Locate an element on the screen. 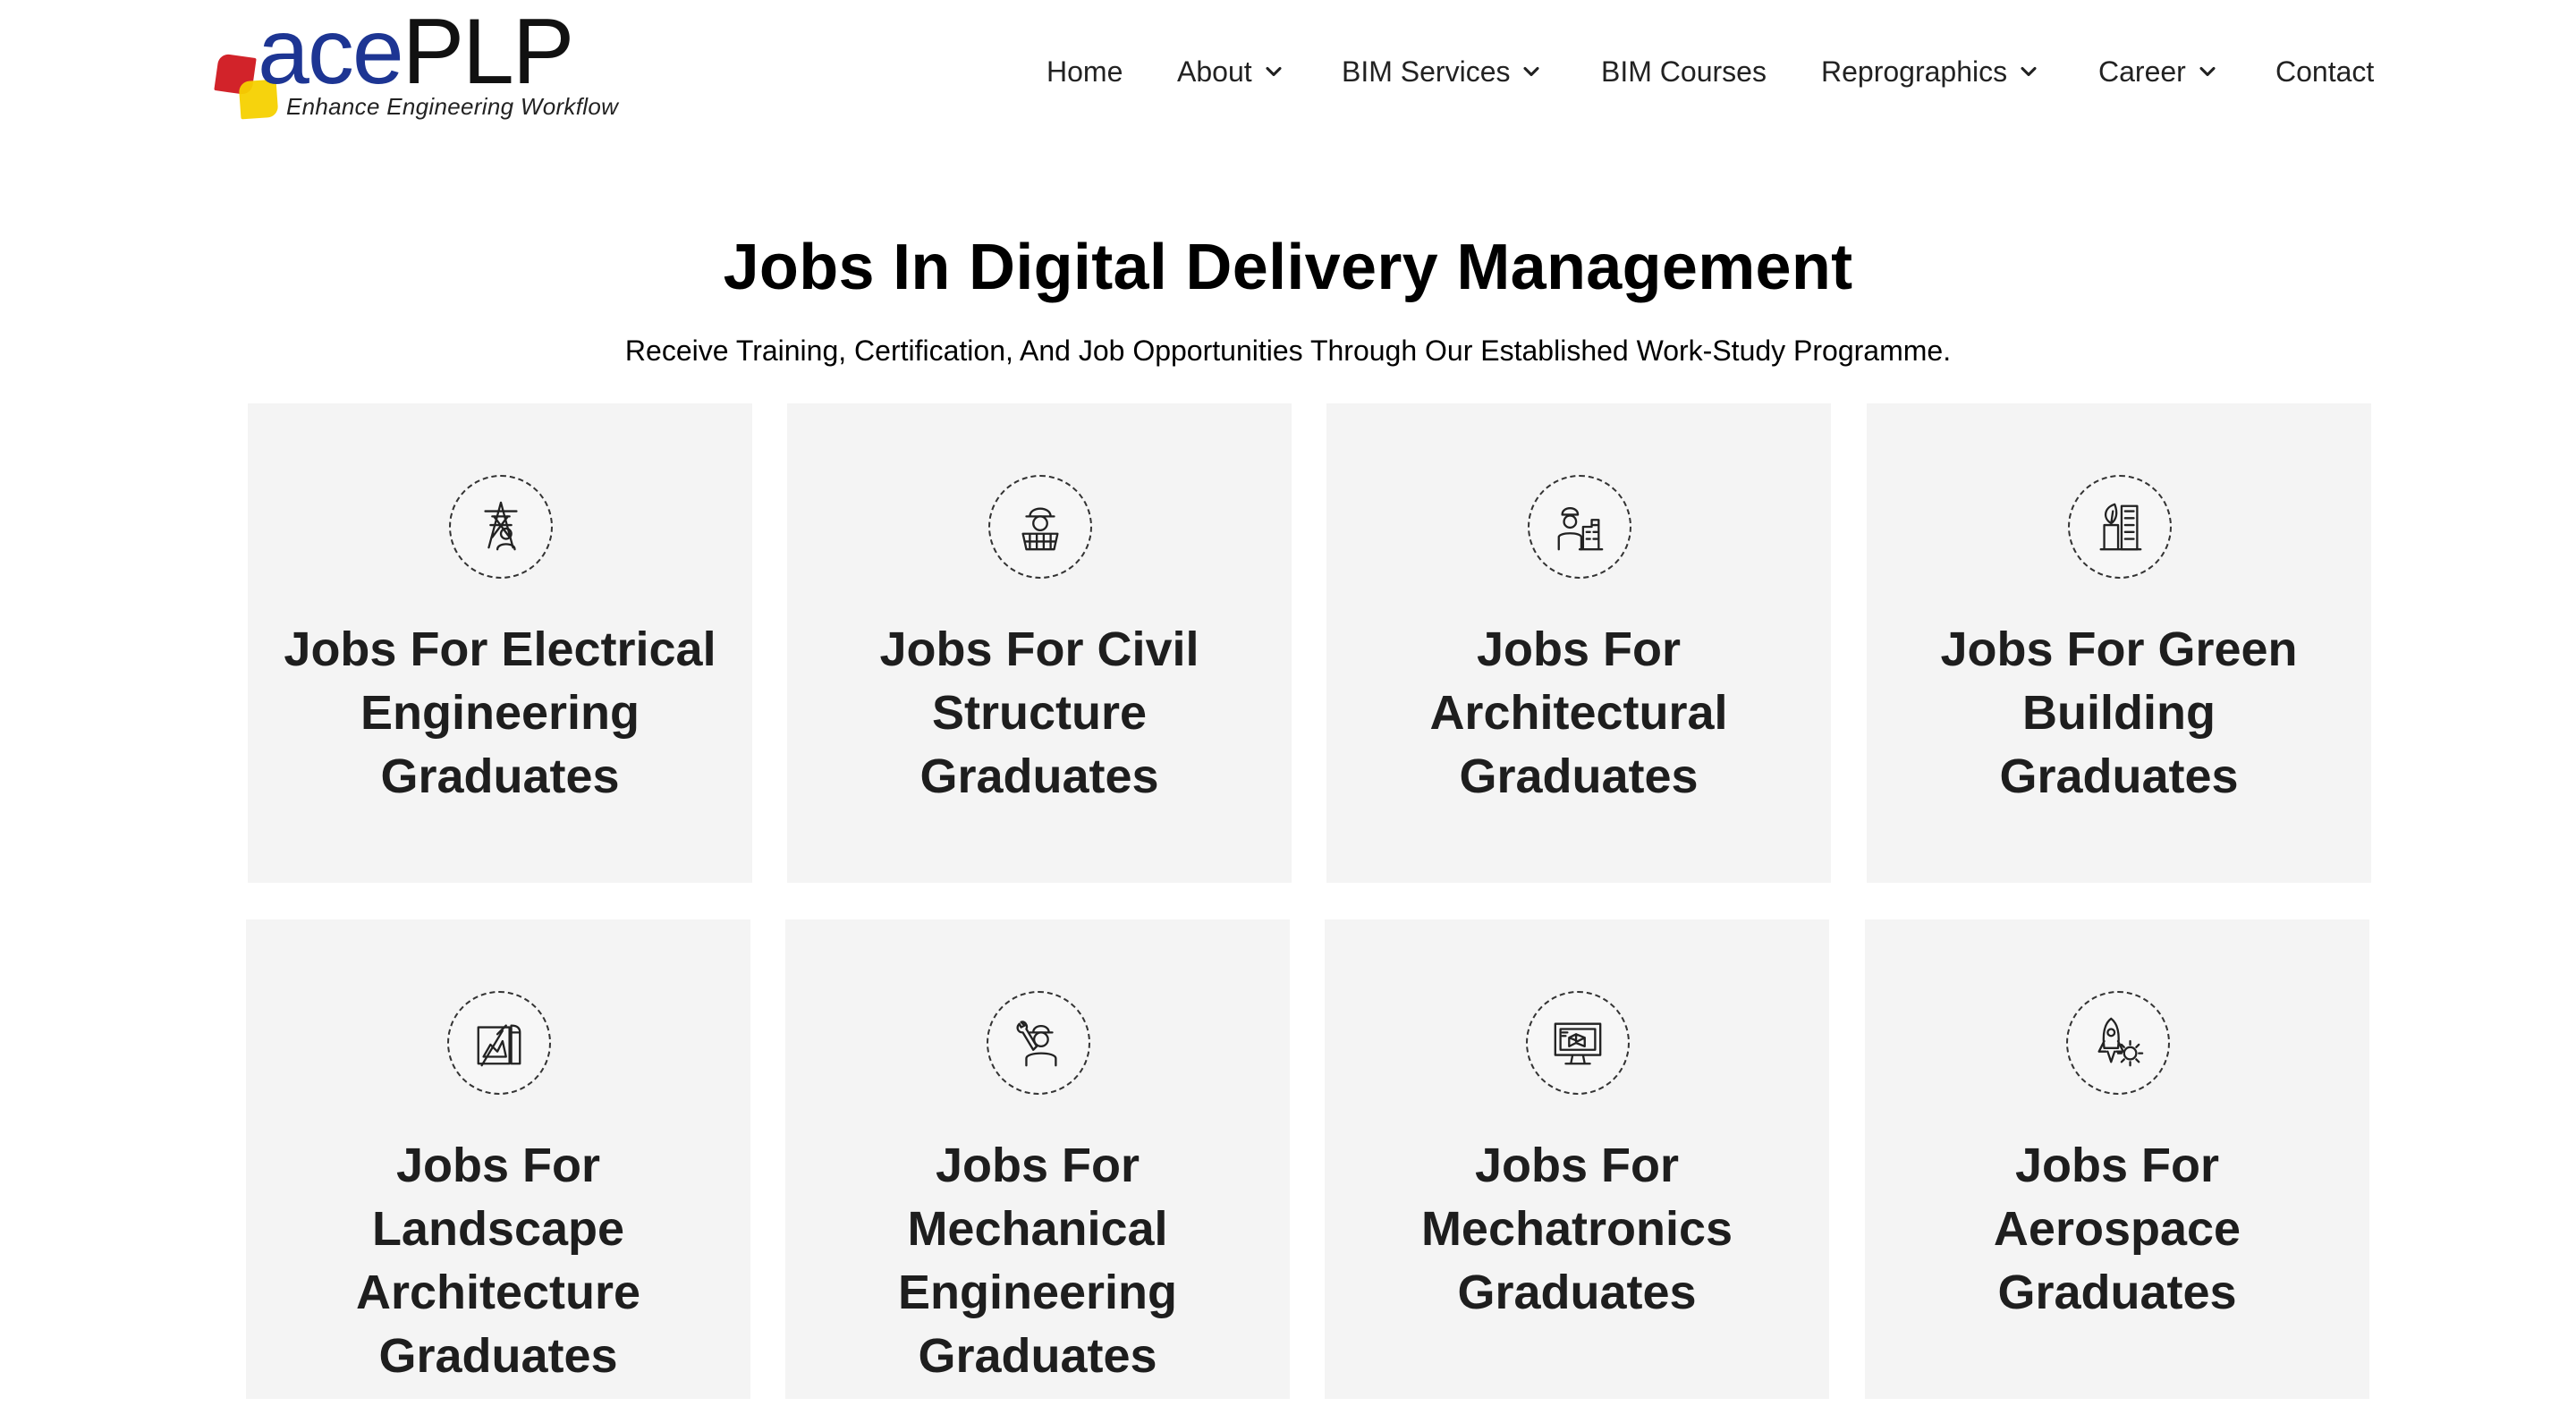 Image resolution: width=2576 pixels, height=1406 pixels. landscape-blueprint-icon is located at coordinates (499, 1043).